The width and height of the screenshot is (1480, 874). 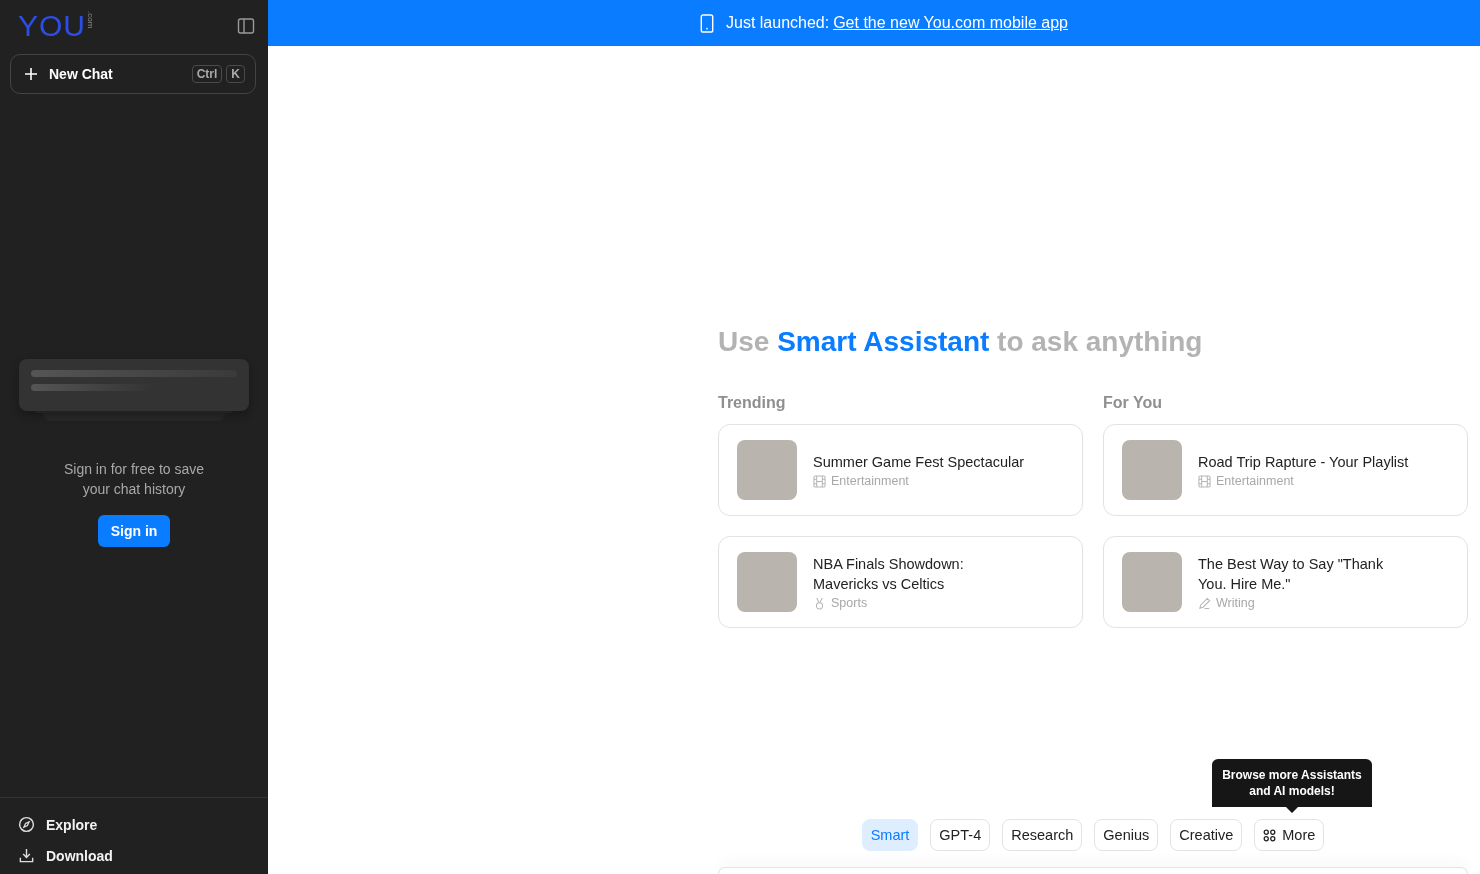 I want to click on grid-dots-icon, so click(x=1270, y=835).